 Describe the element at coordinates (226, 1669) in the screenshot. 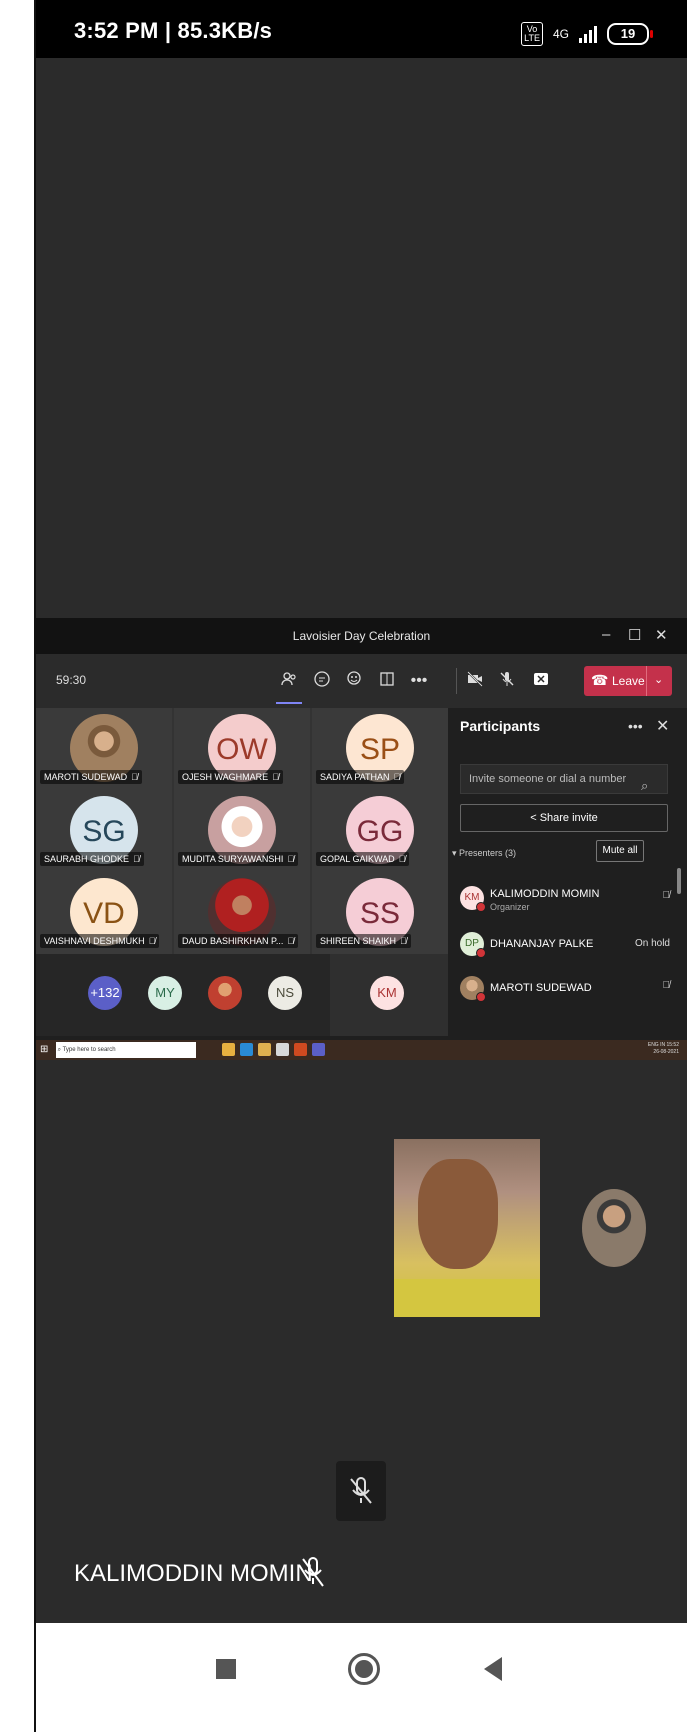

I see `recents-button` at that location.